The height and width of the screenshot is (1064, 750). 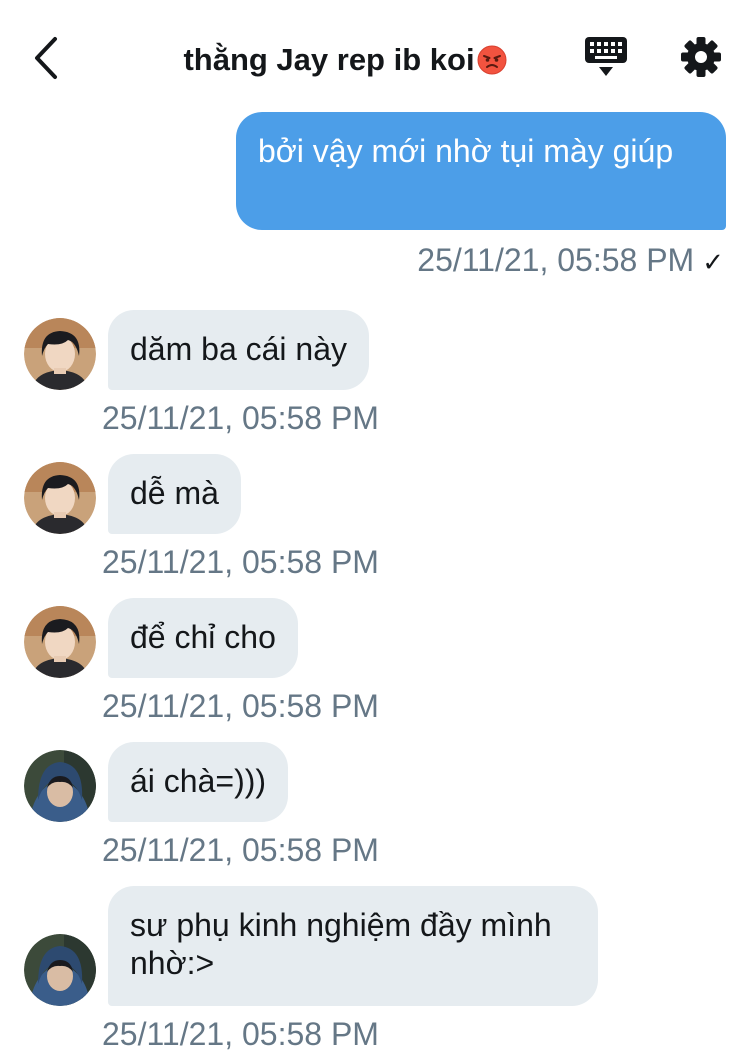 I want to click on conversation-title: thằng Jay rep ib koi, so click(x=345, y=60).